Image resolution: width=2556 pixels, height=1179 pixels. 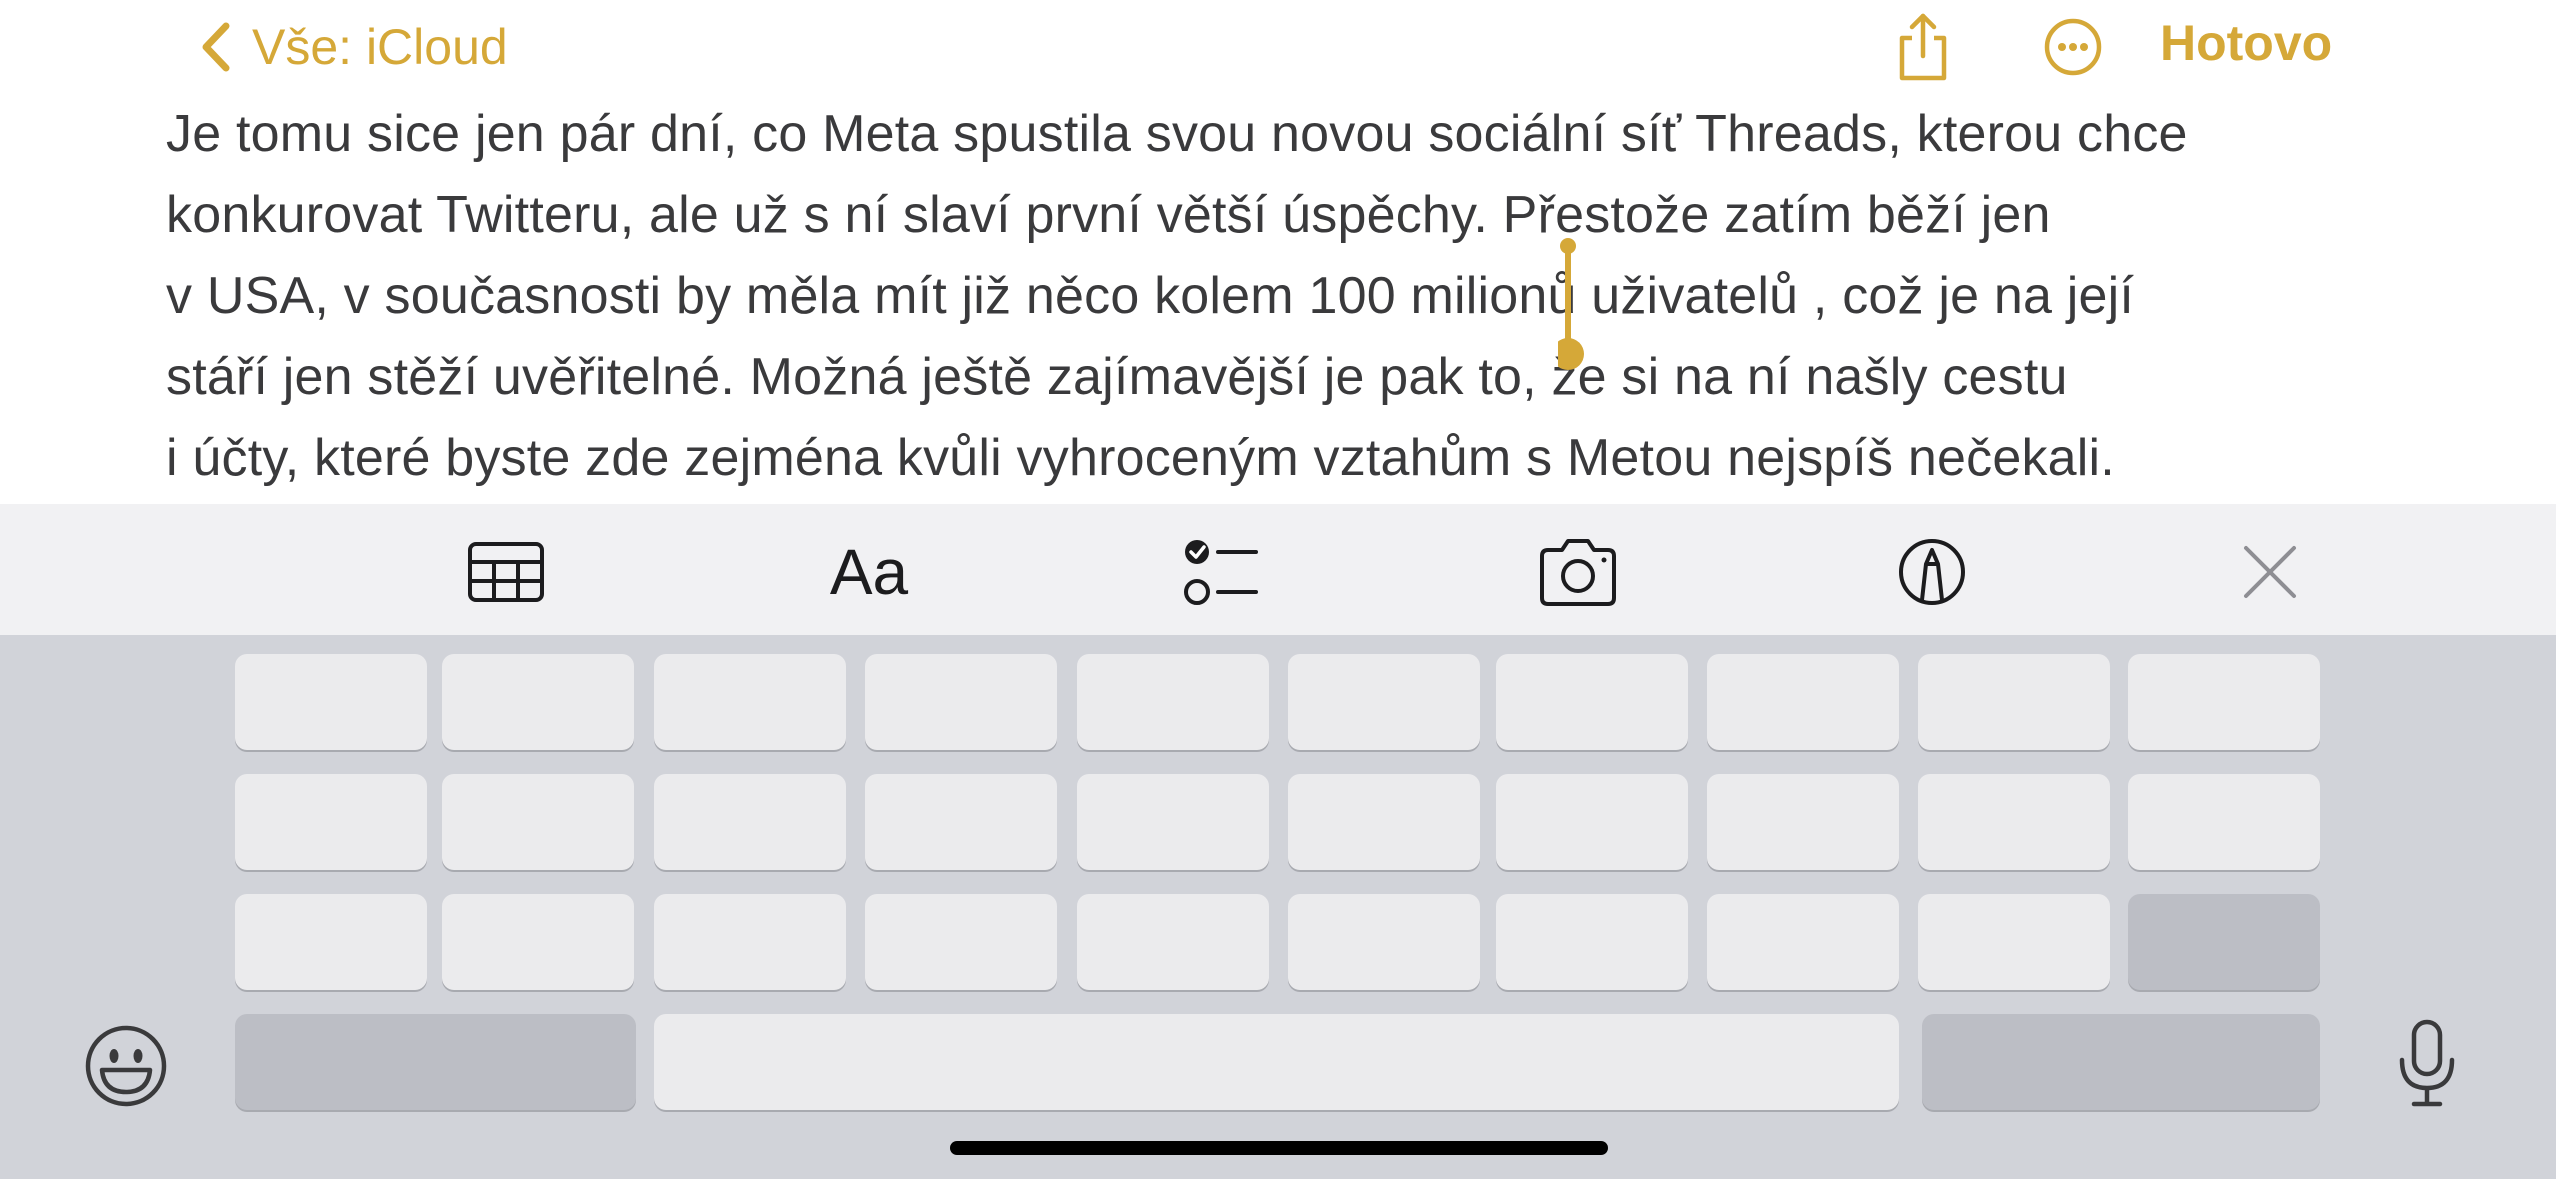 What do you see at coordinates (506, 572) in the screenshot?
I see `table-icon` at bounding box center [506, 572].